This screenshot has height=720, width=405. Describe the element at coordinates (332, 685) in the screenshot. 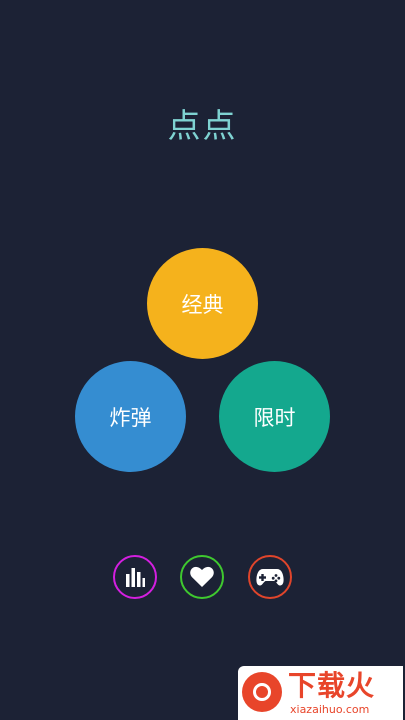

I see `watermark-name: 下载火` at that location.